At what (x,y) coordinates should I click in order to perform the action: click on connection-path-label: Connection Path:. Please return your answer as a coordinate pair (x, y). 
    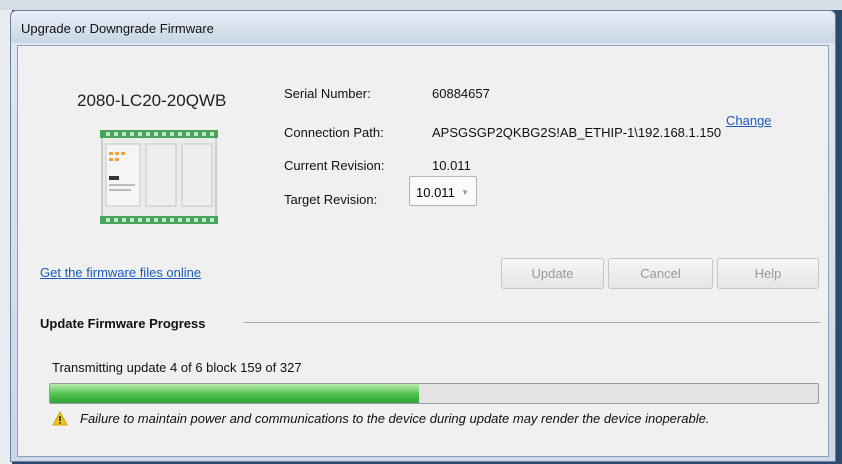
    Looking at the image, I should click on (334, 132).